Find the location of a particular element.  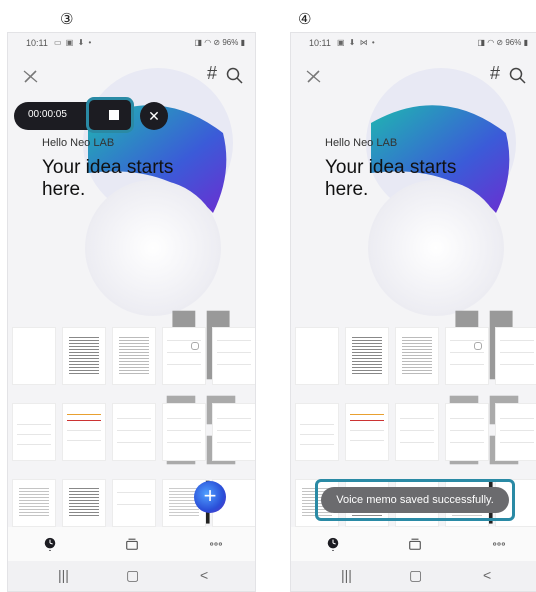

cancel-record-button: ✕ is located at coordinates (154, 116).